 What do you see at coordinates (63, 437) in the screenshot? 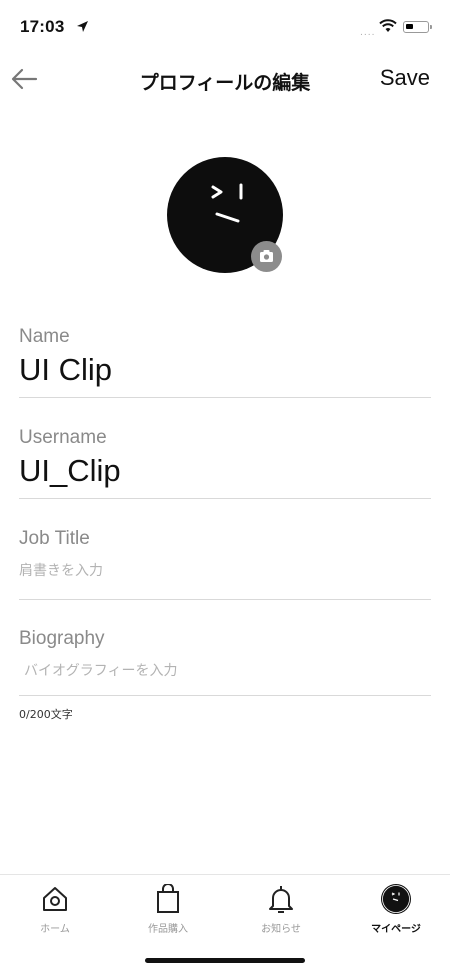
I see `username-label: Username` at bounding box center [63, 437].